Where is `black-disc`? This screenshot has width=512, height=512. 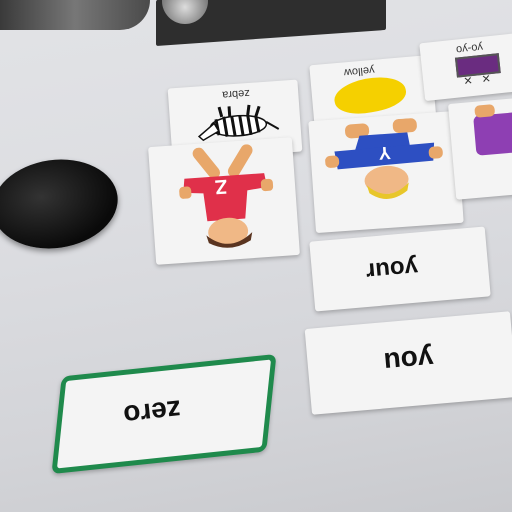
black-disc is located at coordinates (62, 204).